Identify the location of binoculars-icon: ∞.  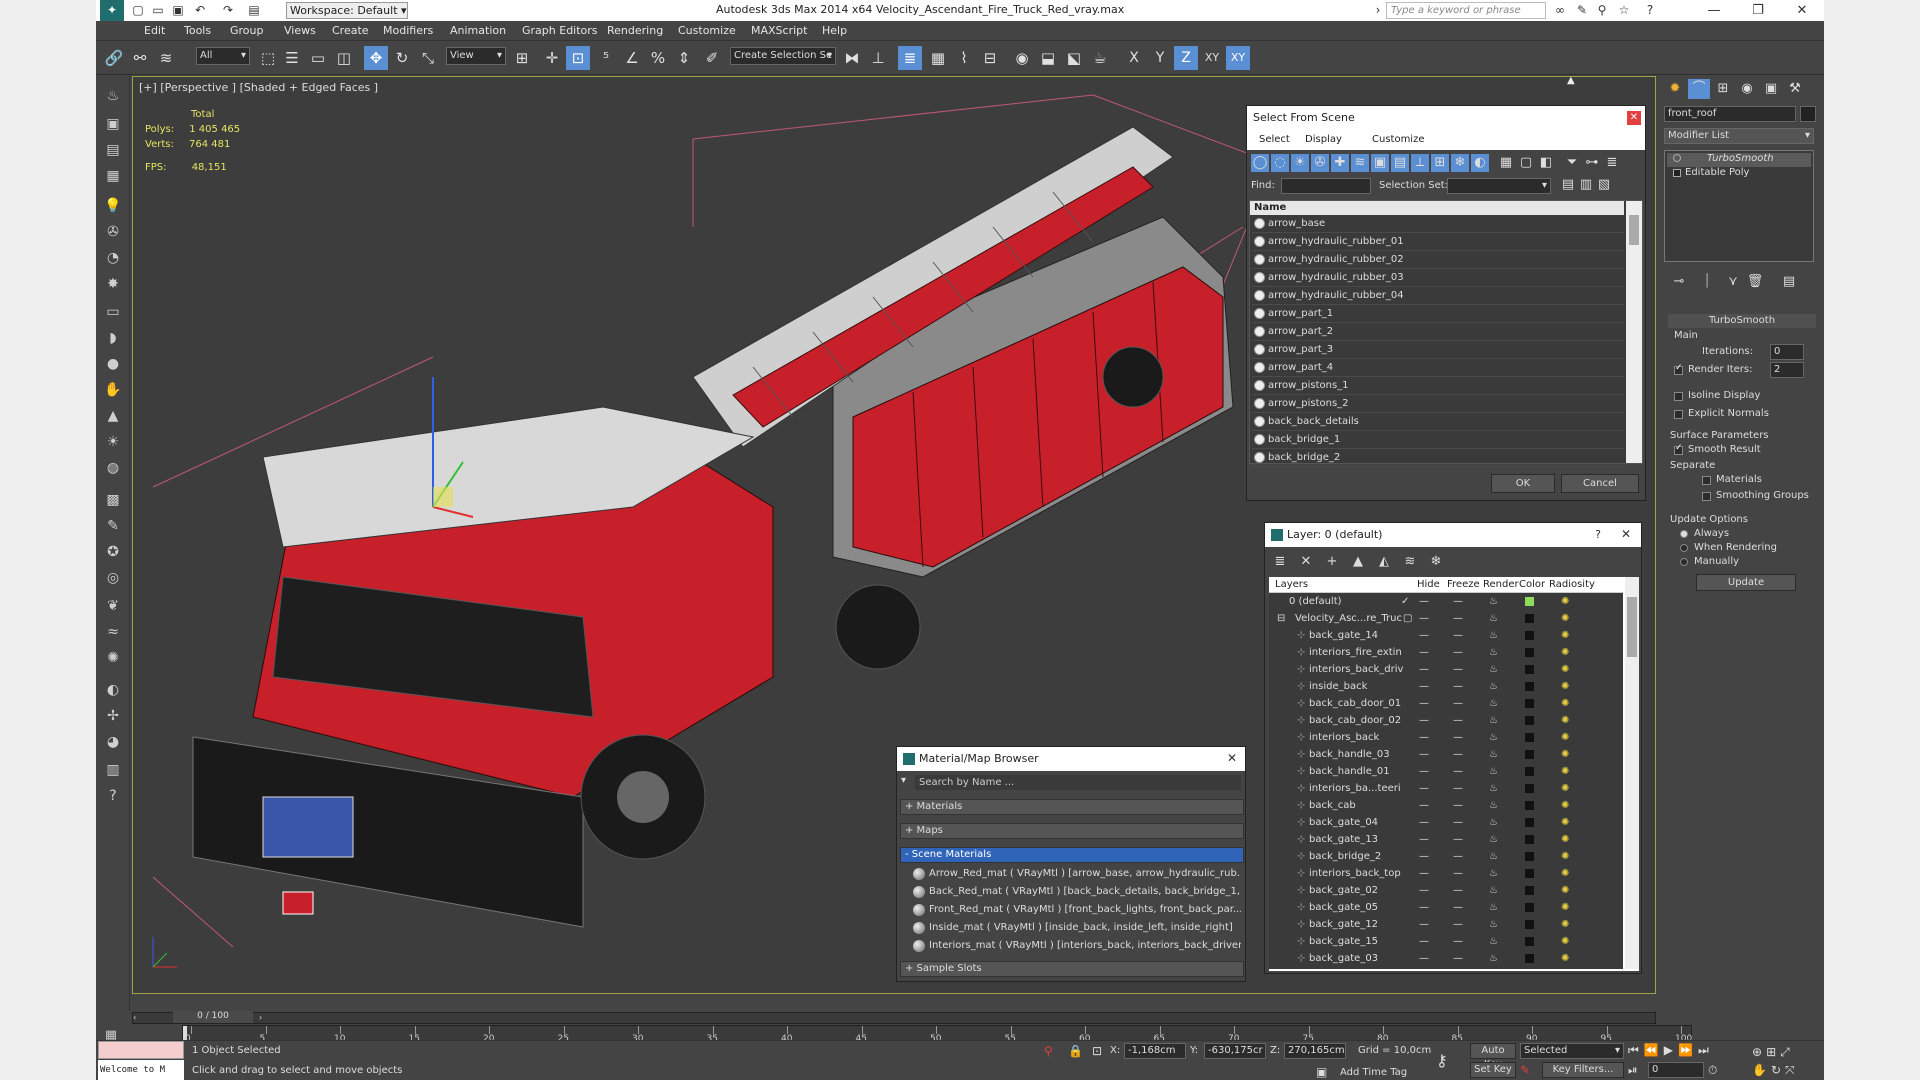
(1560, 10).